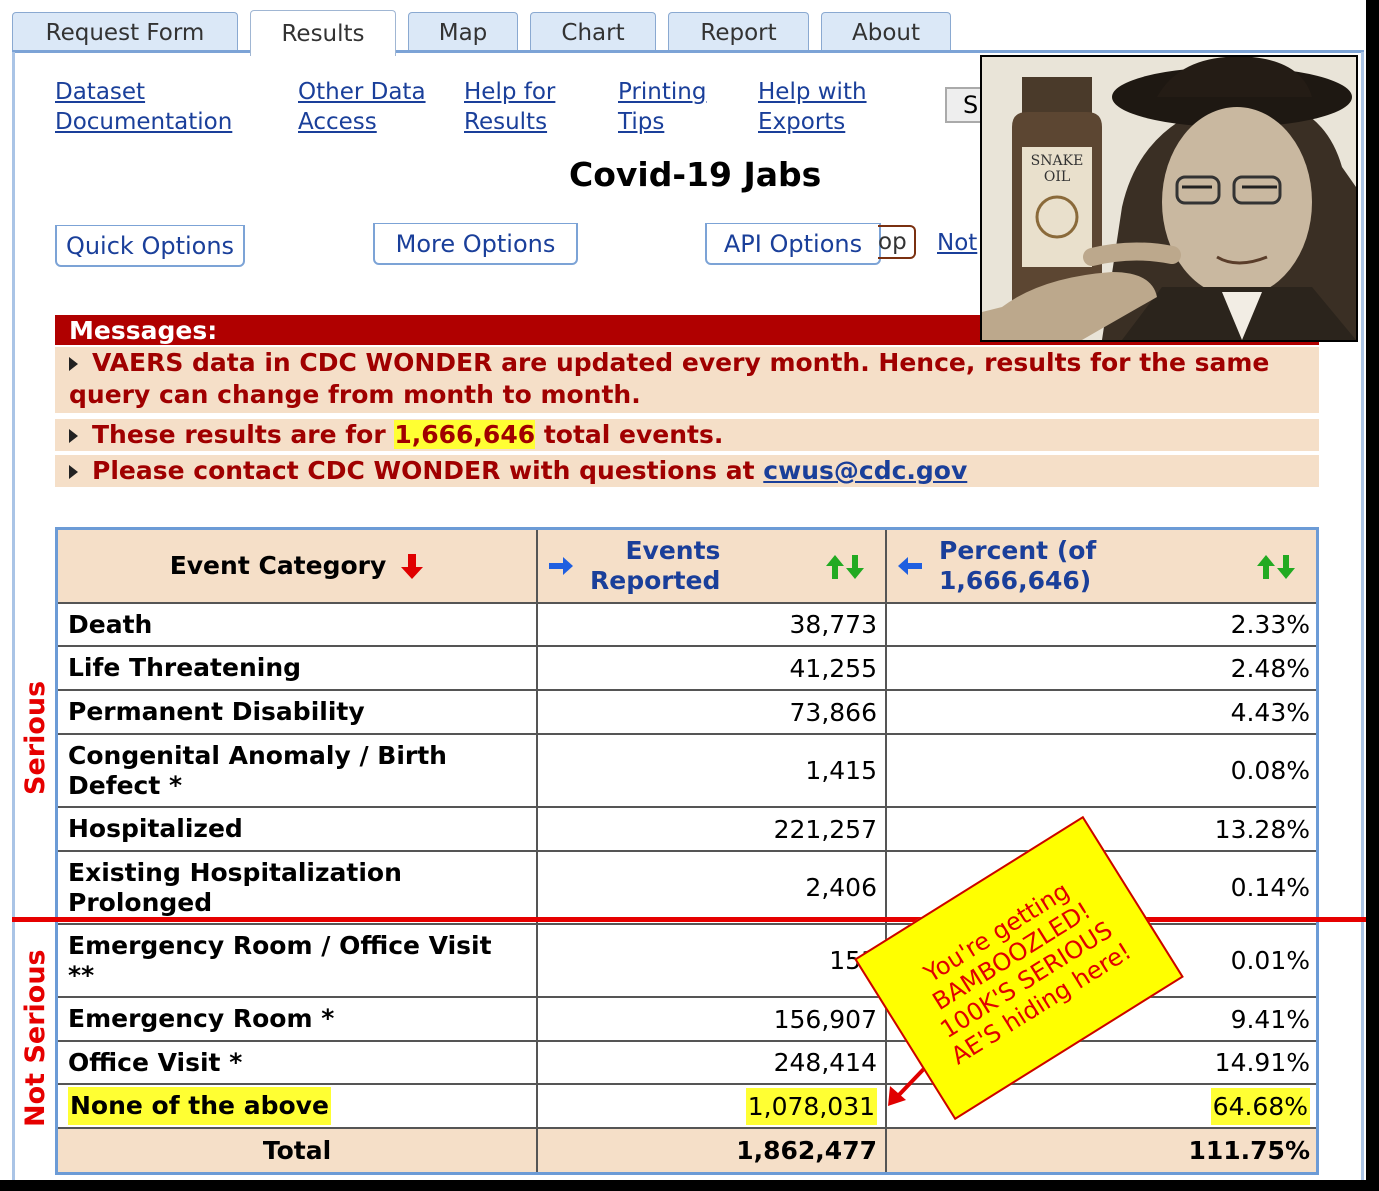 This screenshot has width=1379, height=1191. I want to click on row-events: 73,866, so click(712, 712).